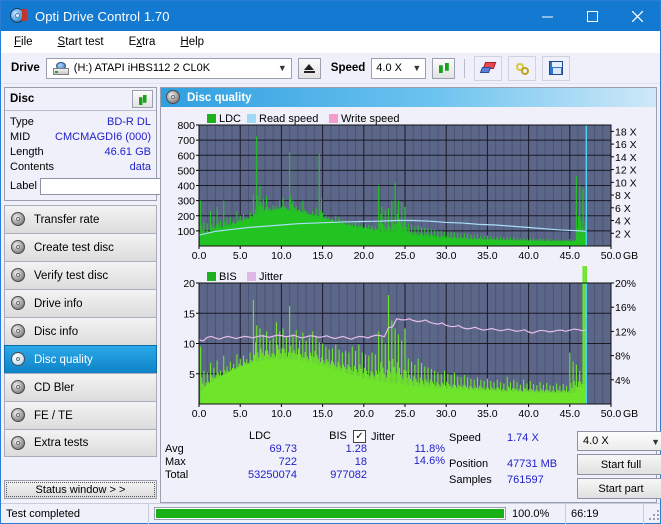  What do you see at coordinates (140, 166) in the screenshot?
I see `disc-contents-value: data` at bounding box center [140, 166].